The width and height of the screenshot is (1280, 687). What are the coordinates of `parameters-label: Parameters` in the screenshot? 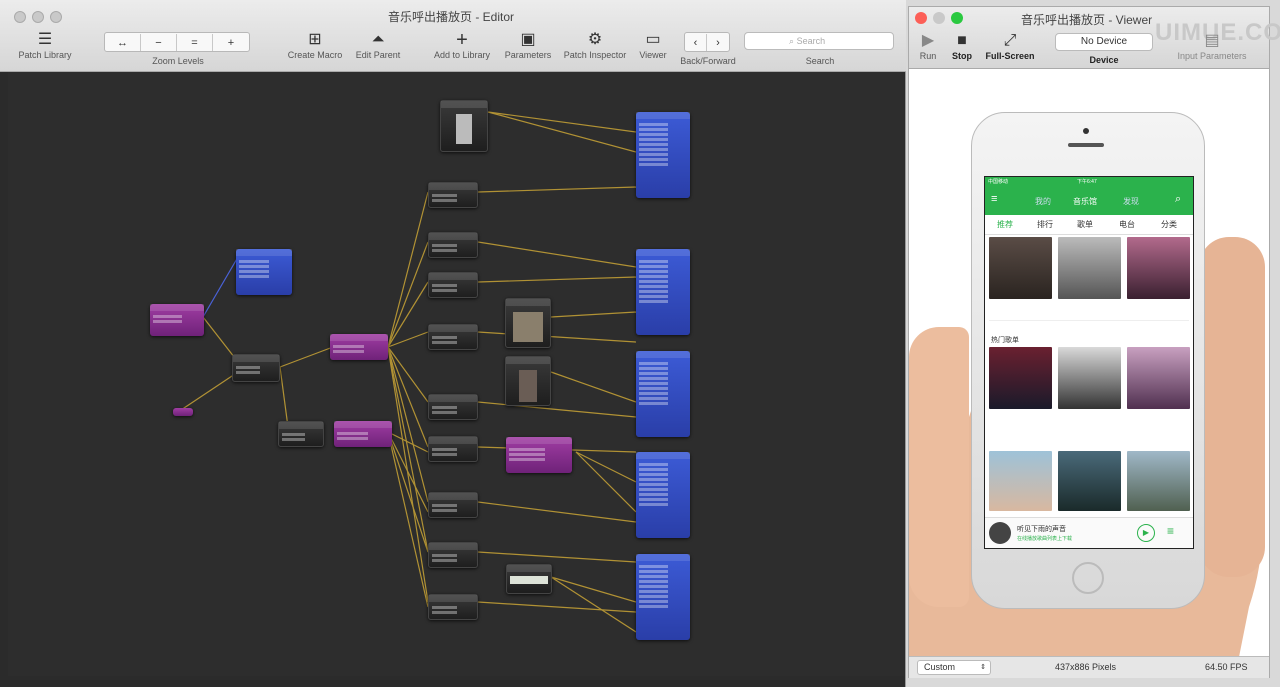 It's located at (528, 55).